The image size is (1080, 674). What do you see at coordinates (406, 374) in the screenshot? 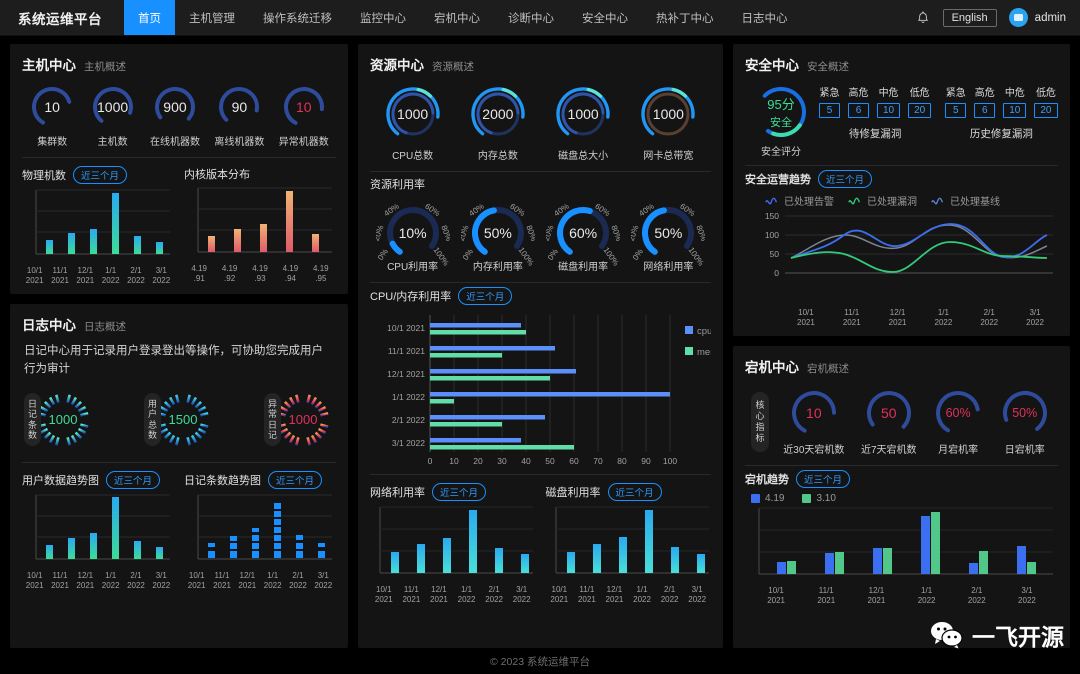
I see `svg-text: 12/1 2021` at bounding box center [406, 374].